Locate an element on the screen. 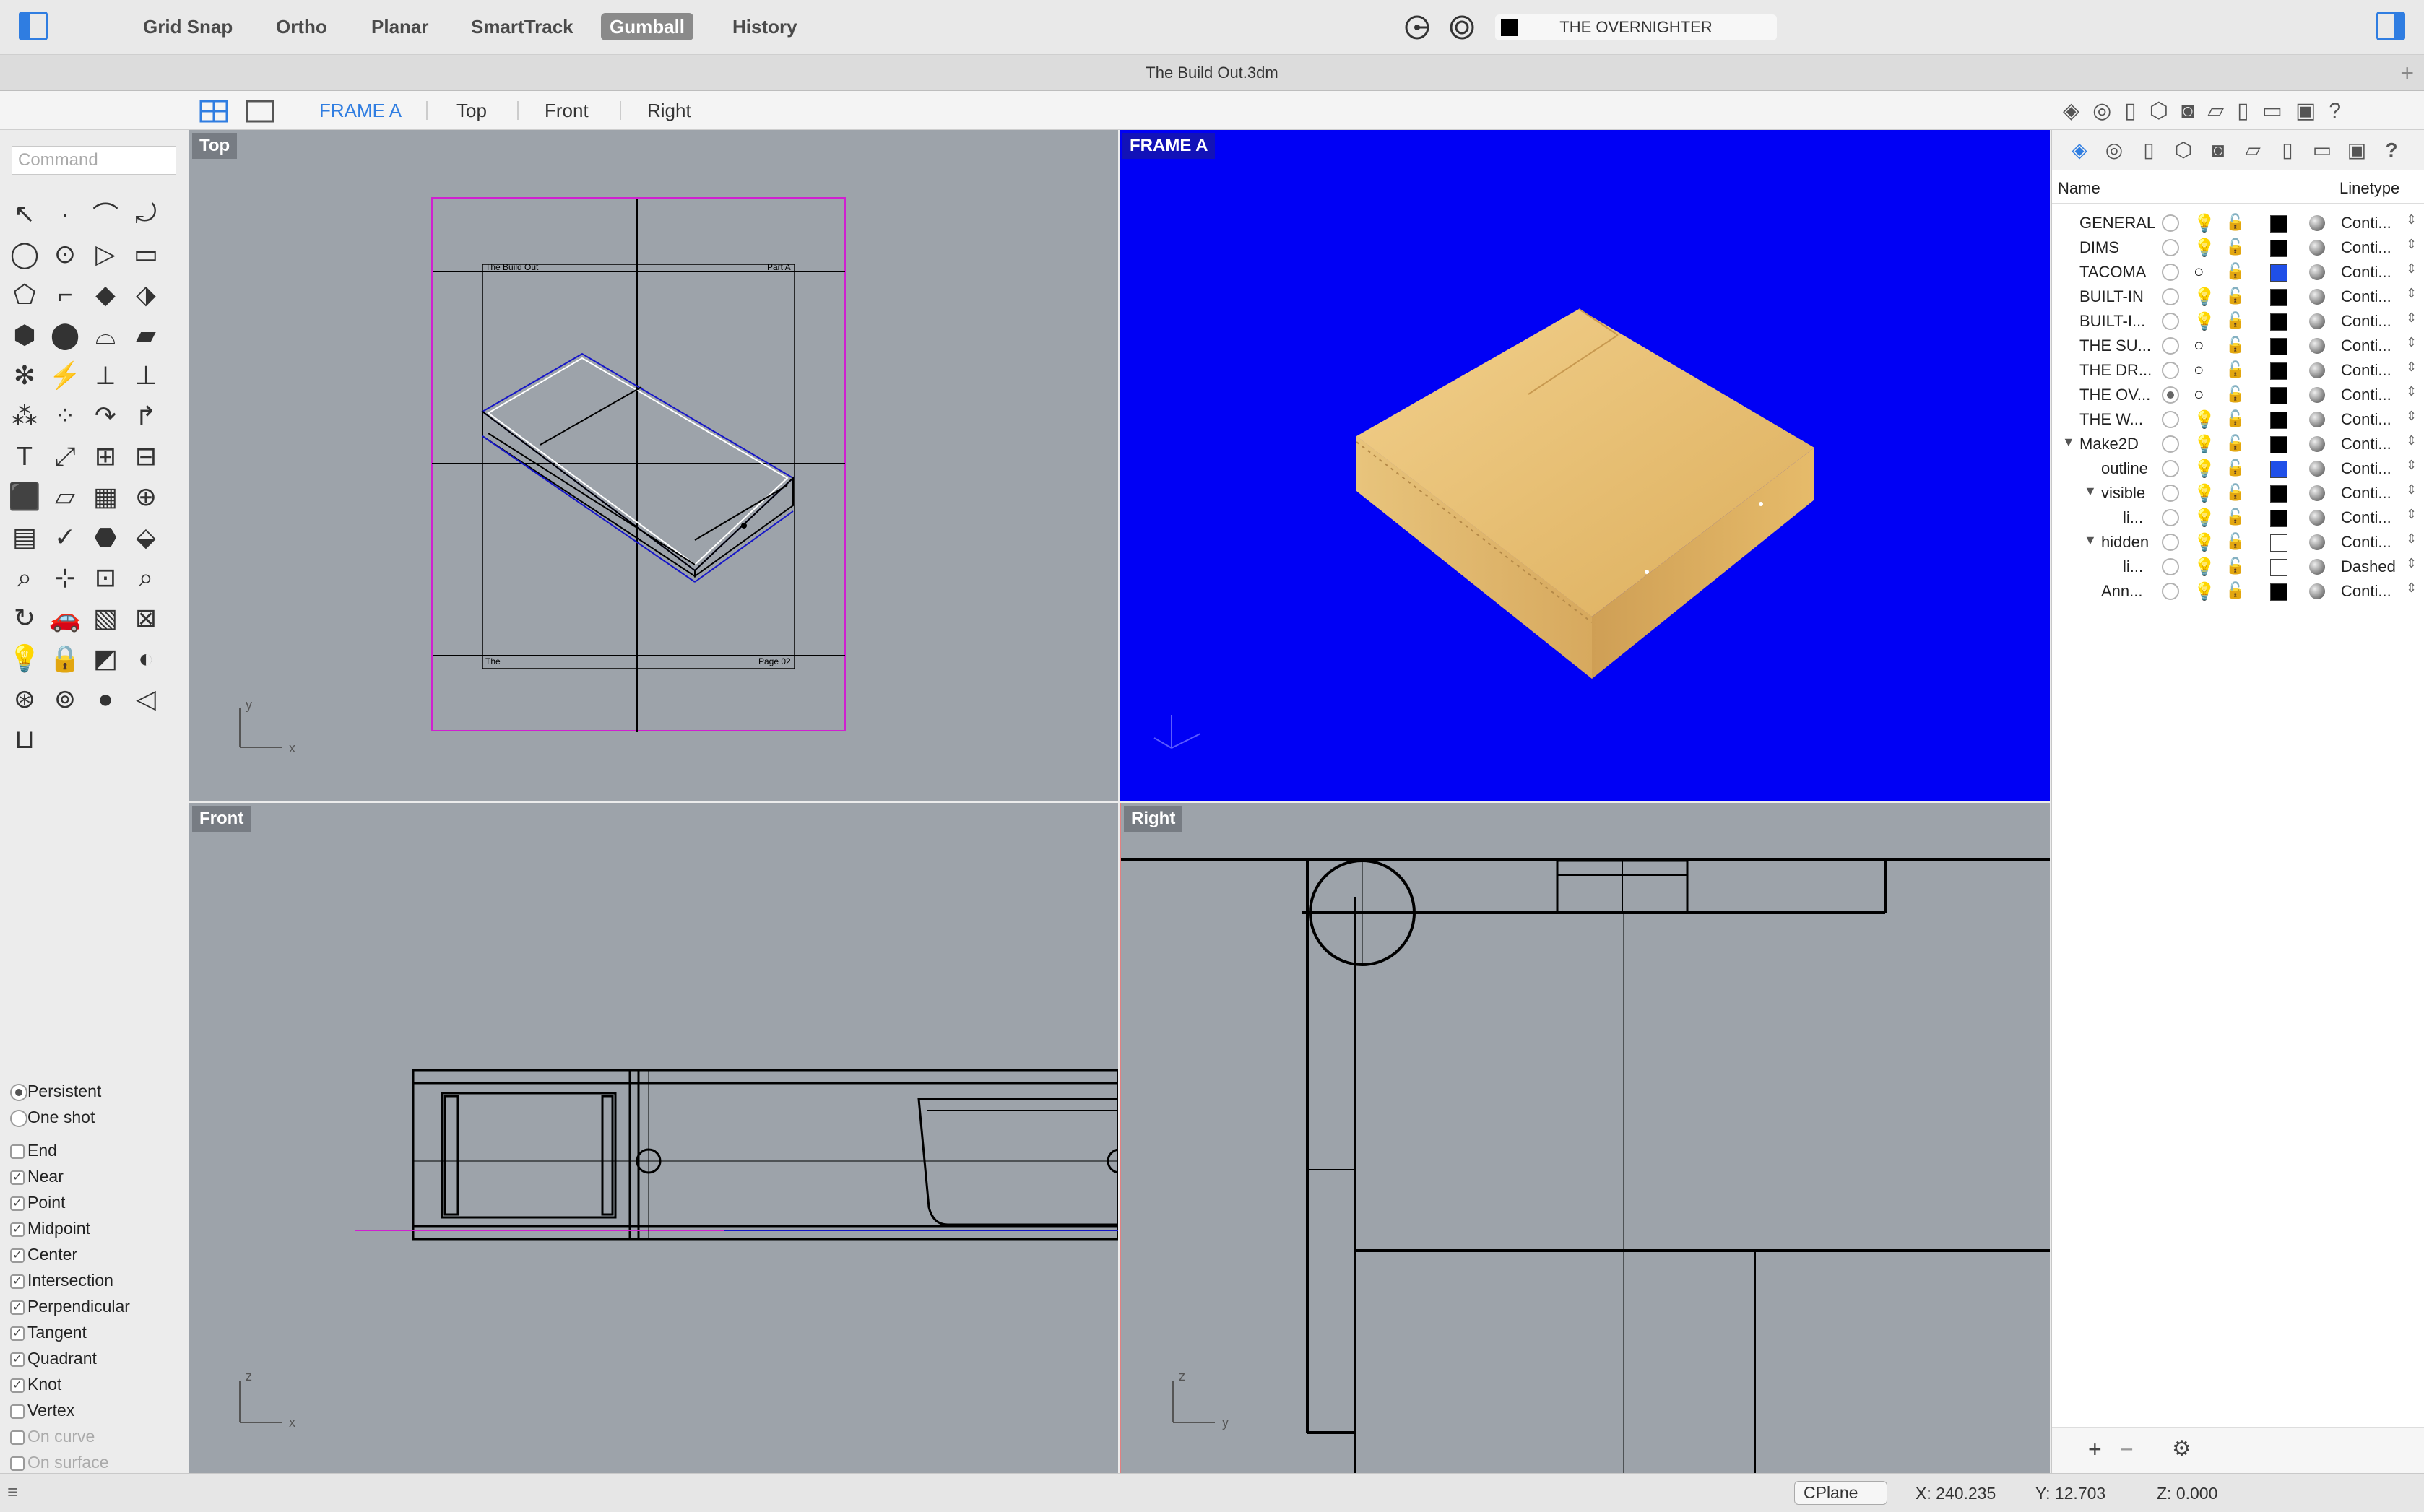 The width and height of the screenshot is (2424, 1512). plus-tool-icon: ⊕ is located at coordinates (146, 497).